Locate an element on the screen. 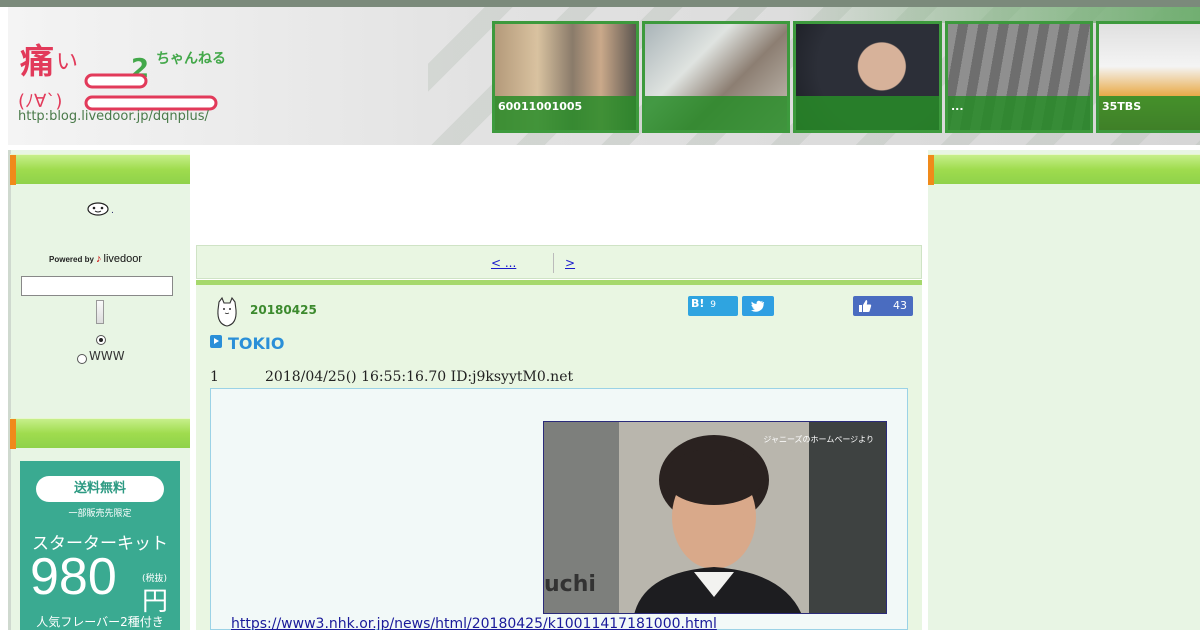 The image size is (1200, 630). twitter-icon is located at coordinates (757, 306).